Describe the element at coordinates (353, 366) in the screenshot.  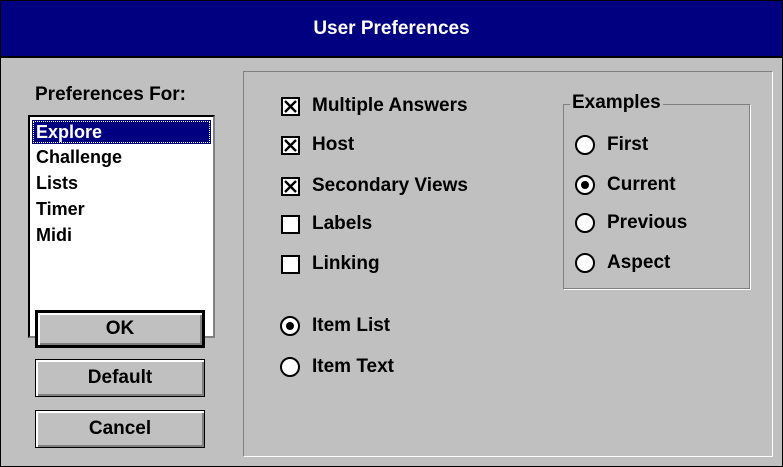
I see `item-text-label: Item Text` at that location.